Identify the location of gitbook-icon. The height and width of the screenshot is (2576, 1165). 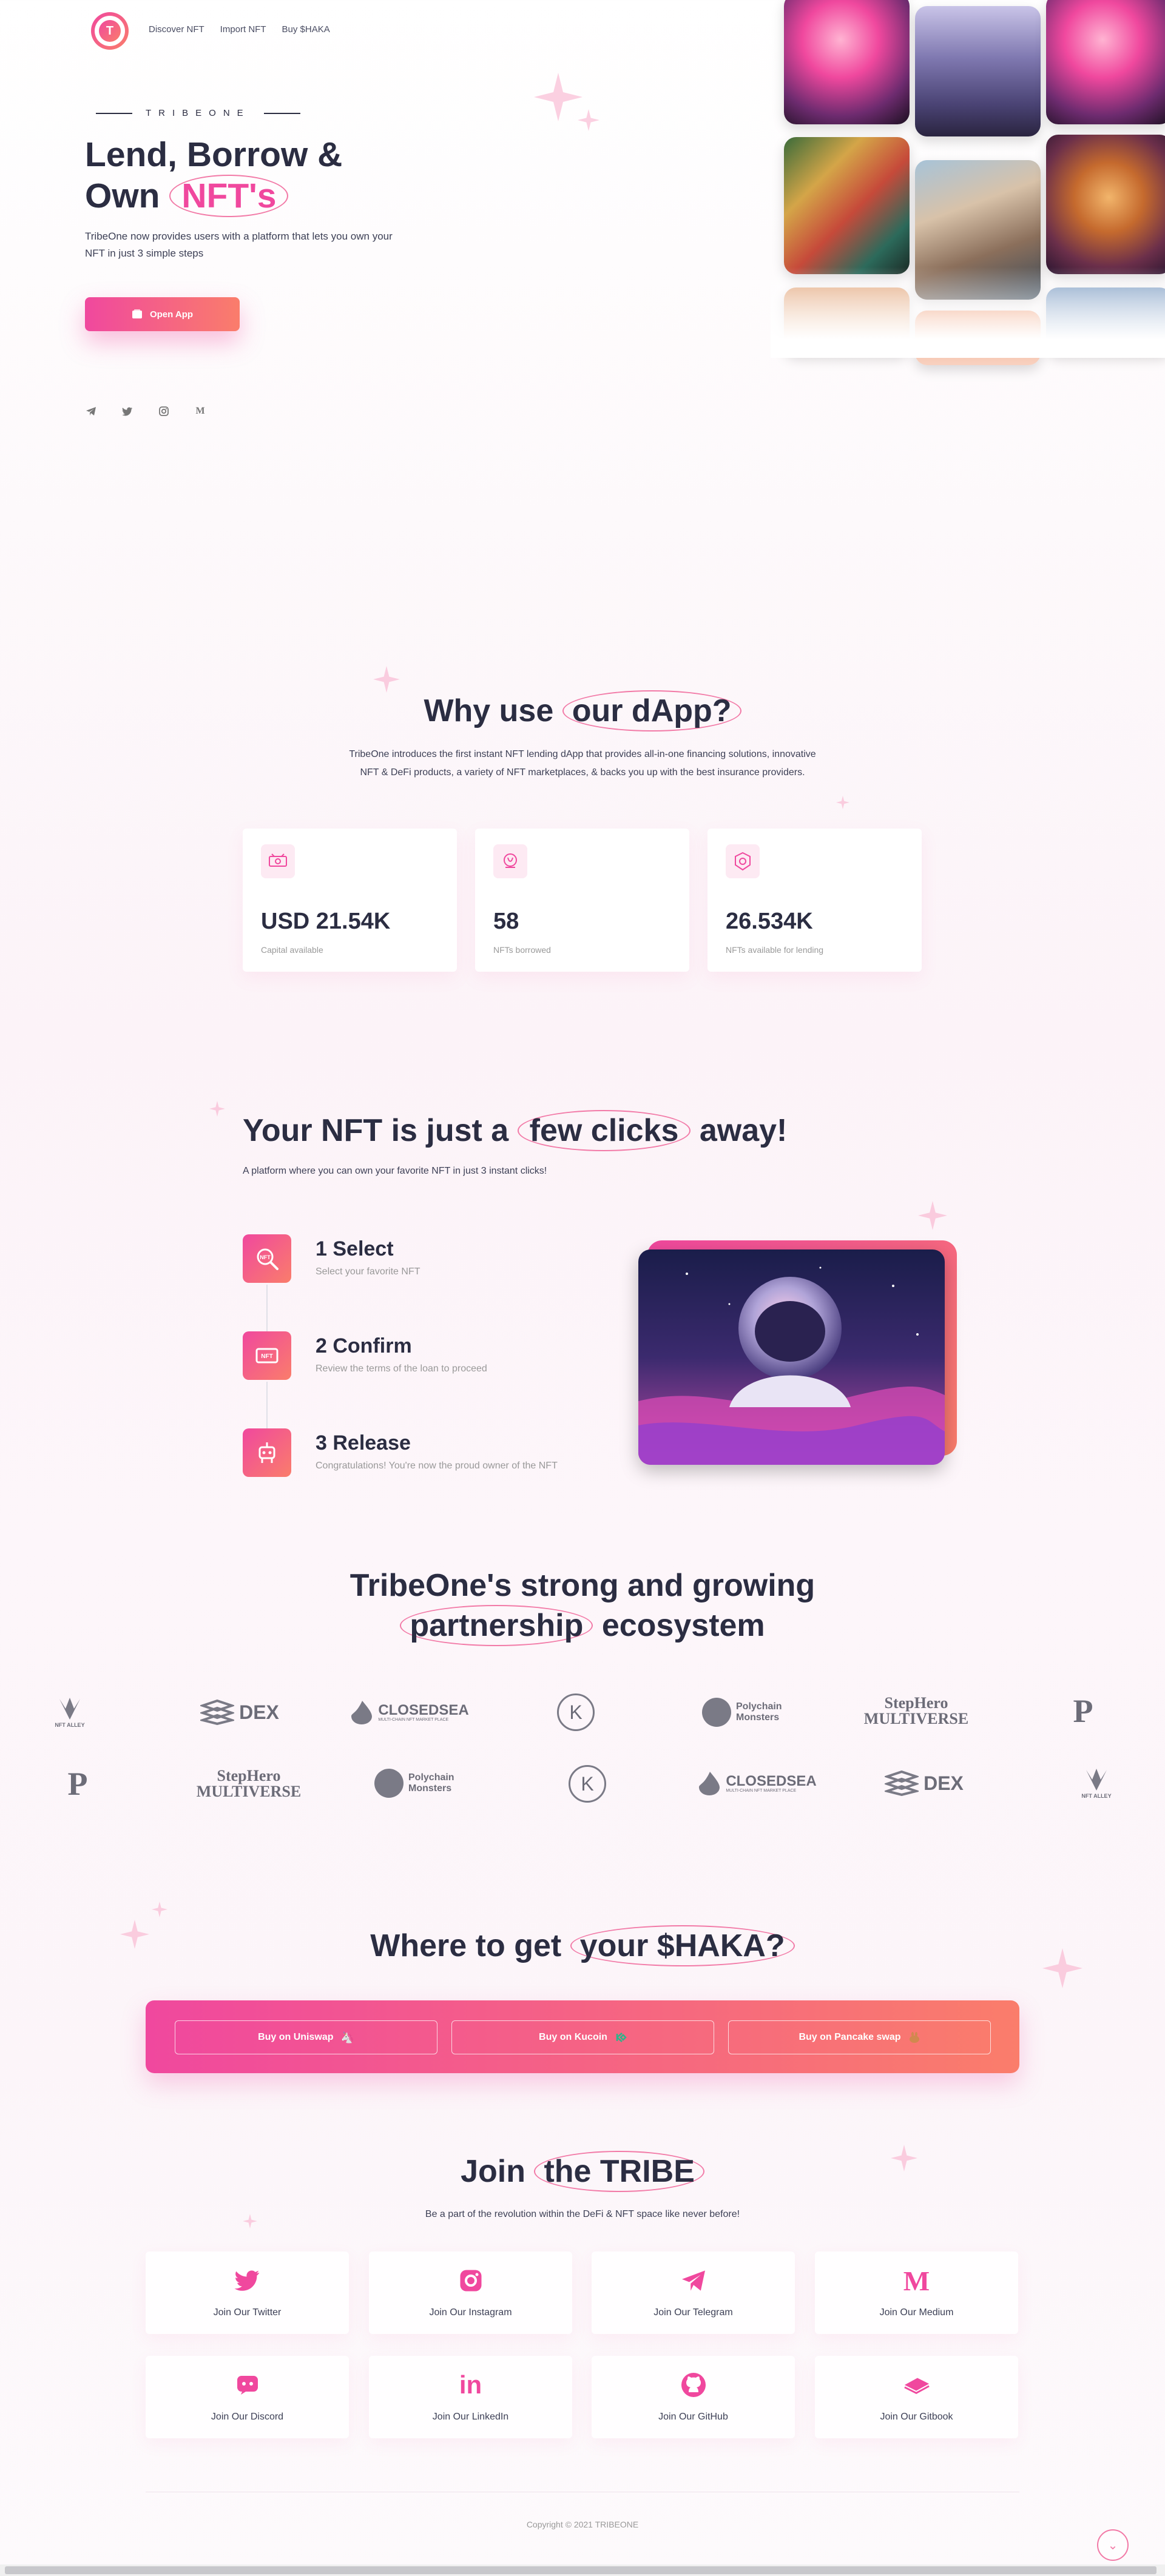
(917, 2385).